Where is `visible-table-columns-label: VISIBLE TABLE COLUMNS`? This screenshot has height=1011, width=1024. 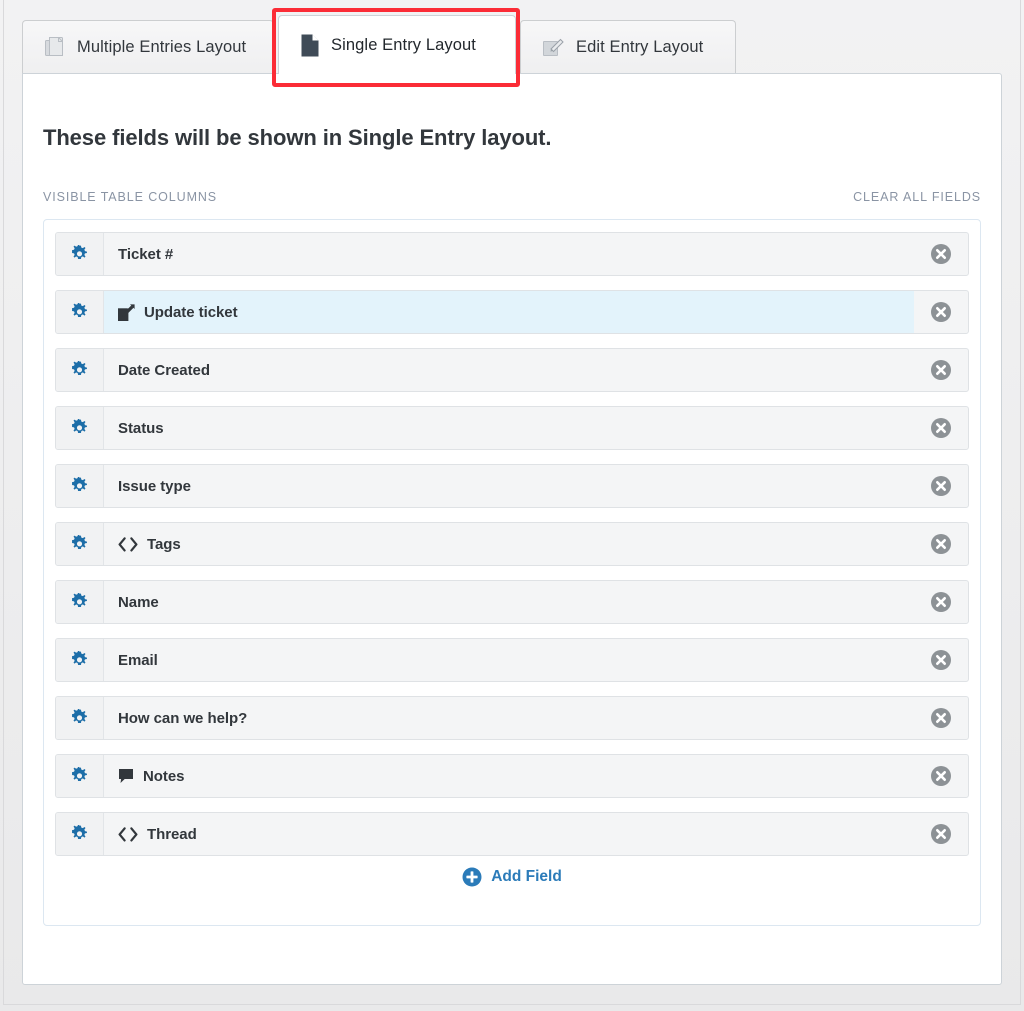 visible-table-columns-label: VISIBLE TABLE COLUMNS is located at coordinates (130, 197).